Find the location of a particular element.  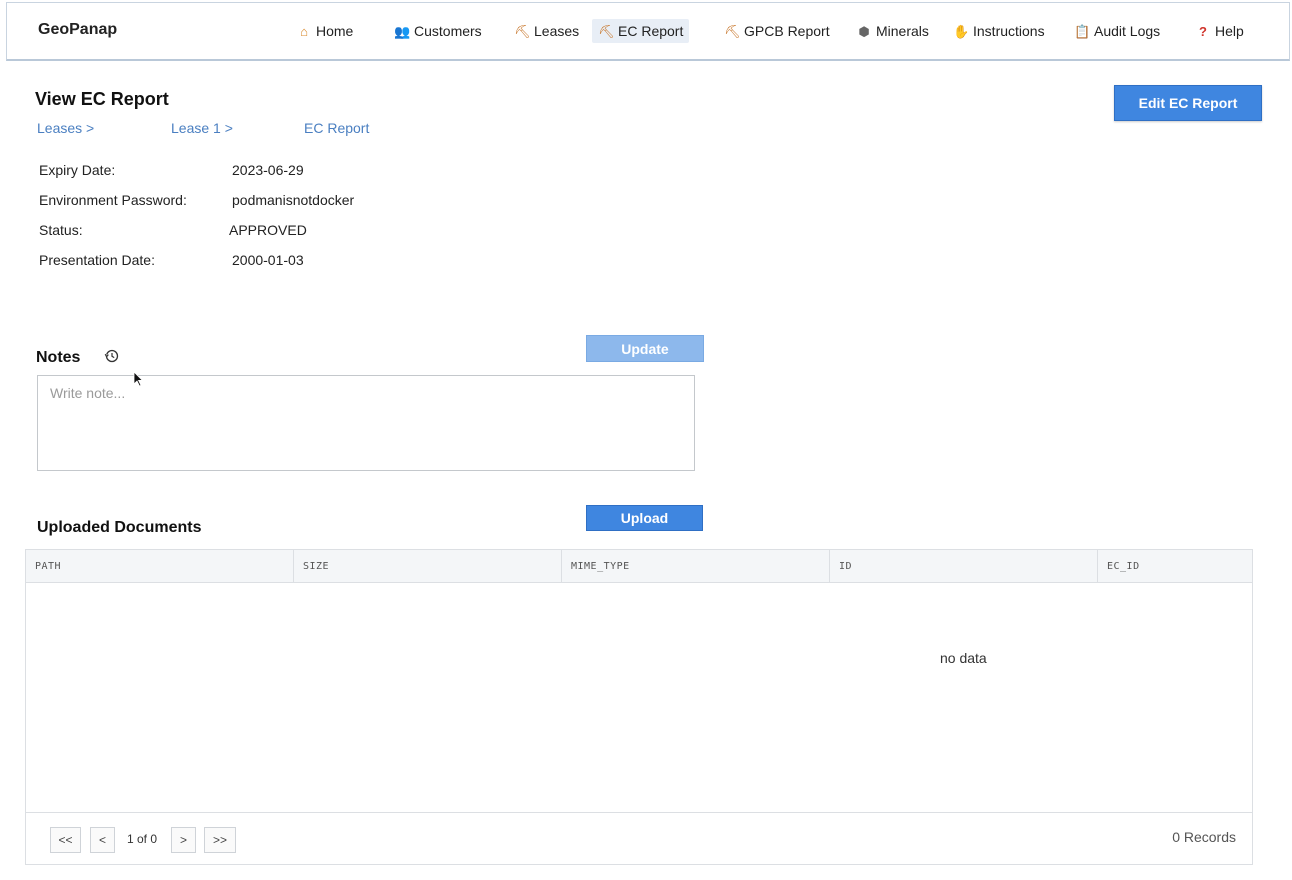

column-header-size: SIZE is located at coordinates (428, 566).